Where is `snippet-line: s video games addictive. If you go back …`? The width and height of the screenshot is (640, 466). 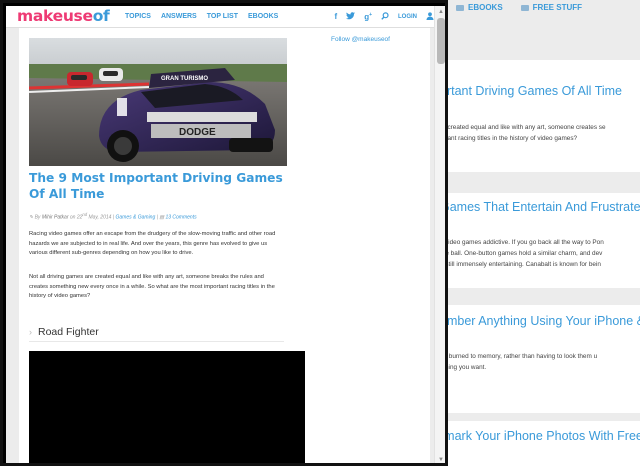 snippet-line: s video games addictive. If you go back … is located at coordinates (522, 242).